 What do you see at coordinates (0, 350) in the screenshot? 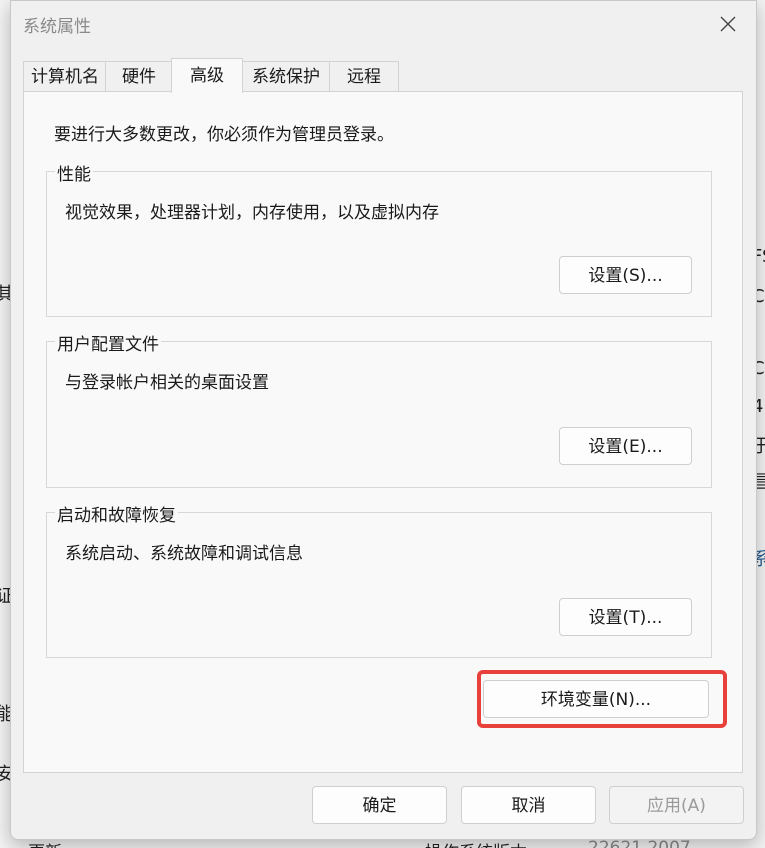
I see `bg-text: I` at bounding box center [0, 350].